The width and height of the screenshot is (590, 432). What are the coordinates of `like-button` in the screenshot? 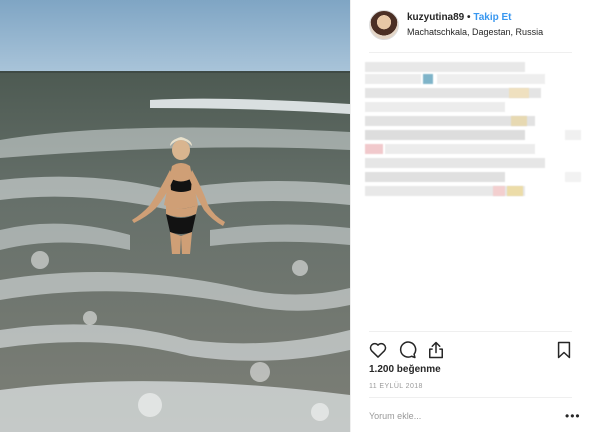 It's located at (378, 350).